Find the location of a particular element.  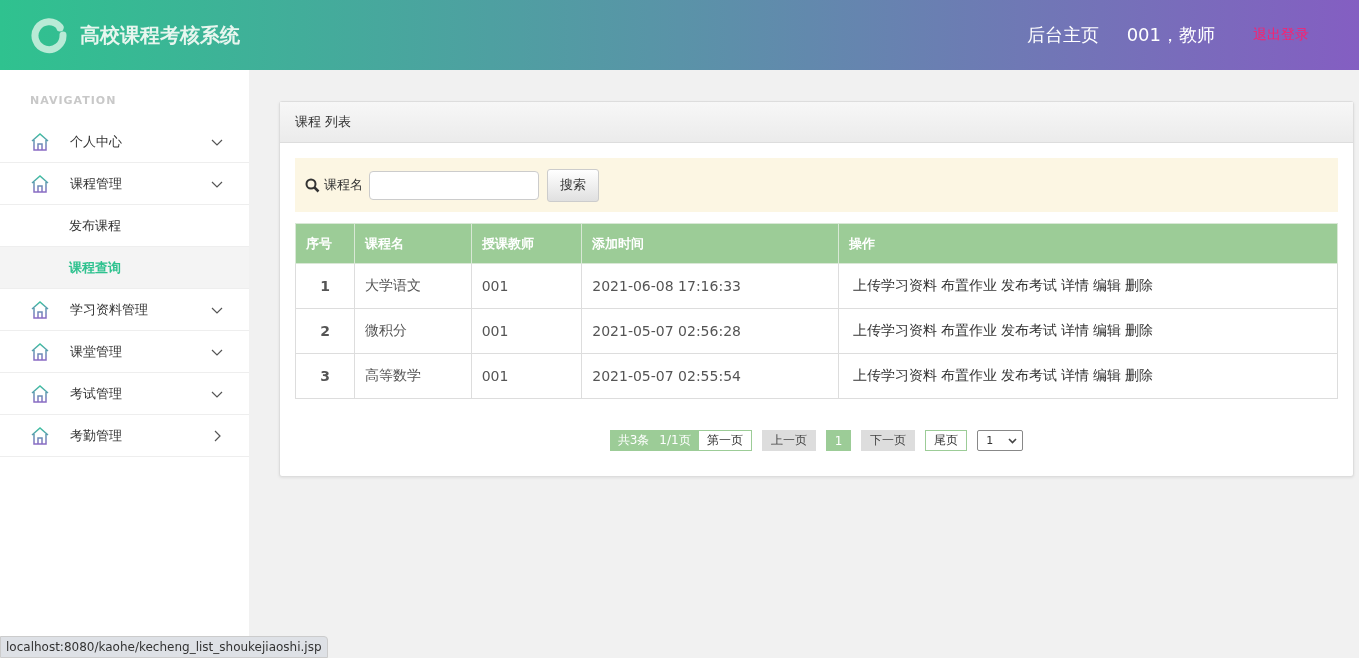

search-icon is located at coordinates (312, 185).